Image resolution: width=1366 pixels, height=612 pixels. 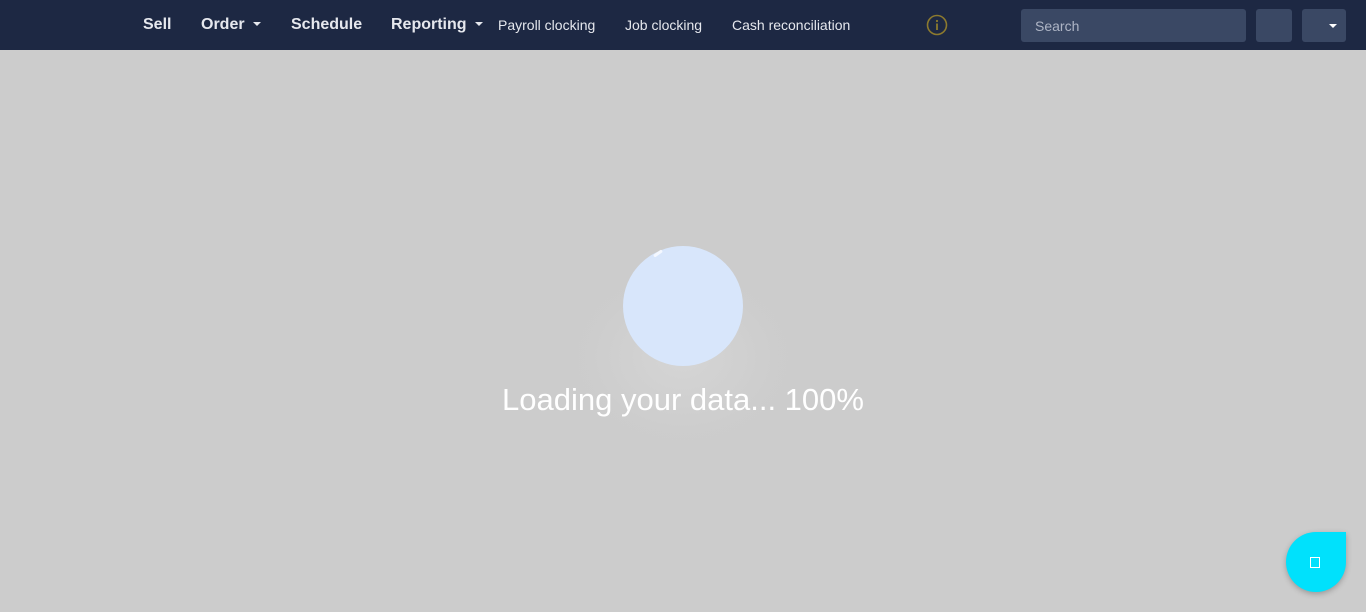 What do you see at coordinates (429, 24) in the screenshot?
I see `nav-reporting-label: Reporting` at bounding box center [429, 24].